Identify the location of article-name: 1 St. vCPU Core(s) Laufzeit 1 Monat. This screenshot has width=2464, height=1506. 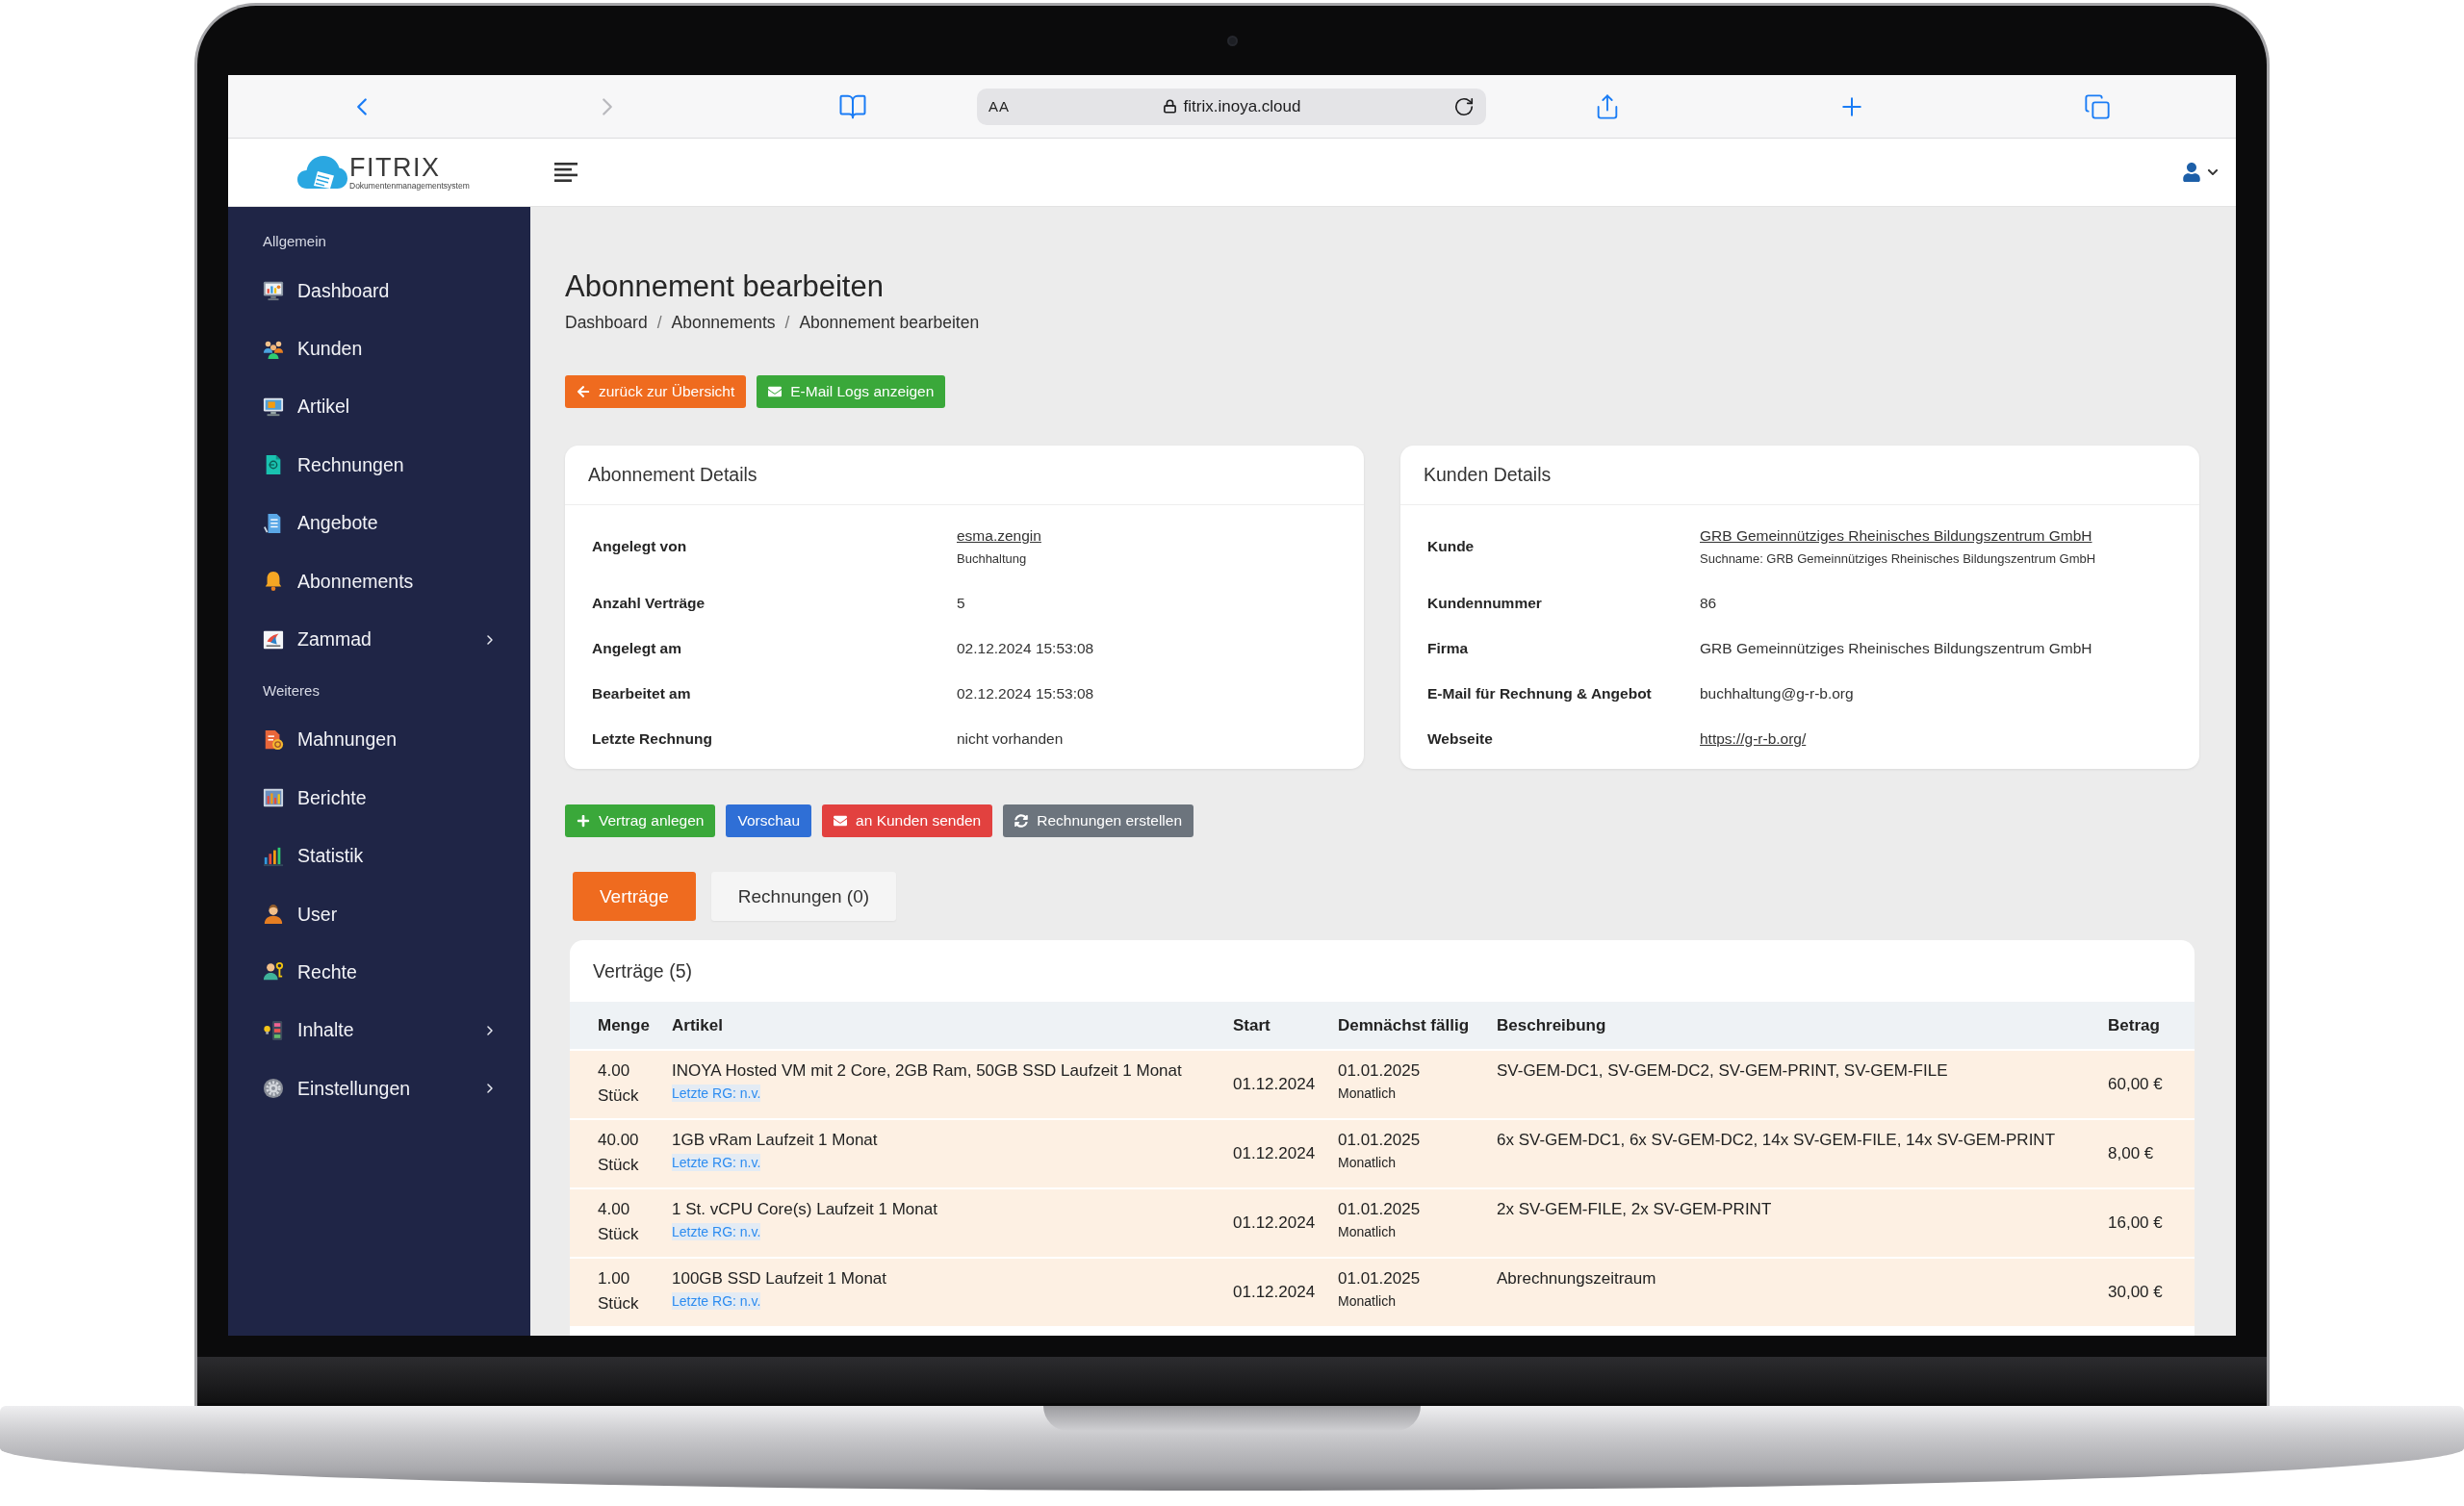
(804, 1209).